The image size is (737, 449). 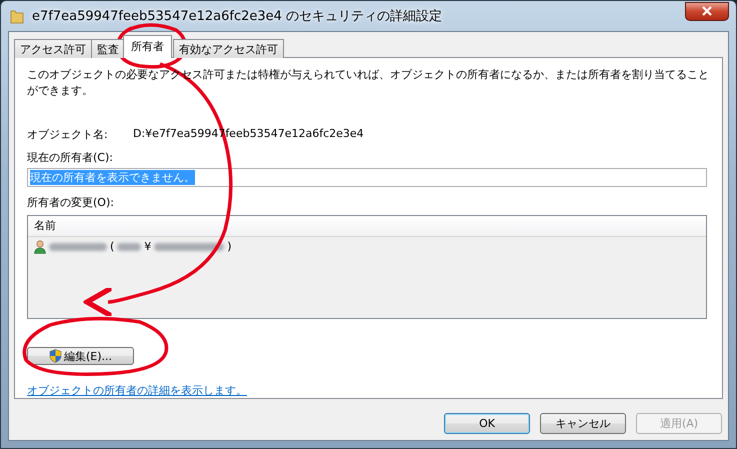 I want to click on dialog-button: OK, so click(x=487, y=423).